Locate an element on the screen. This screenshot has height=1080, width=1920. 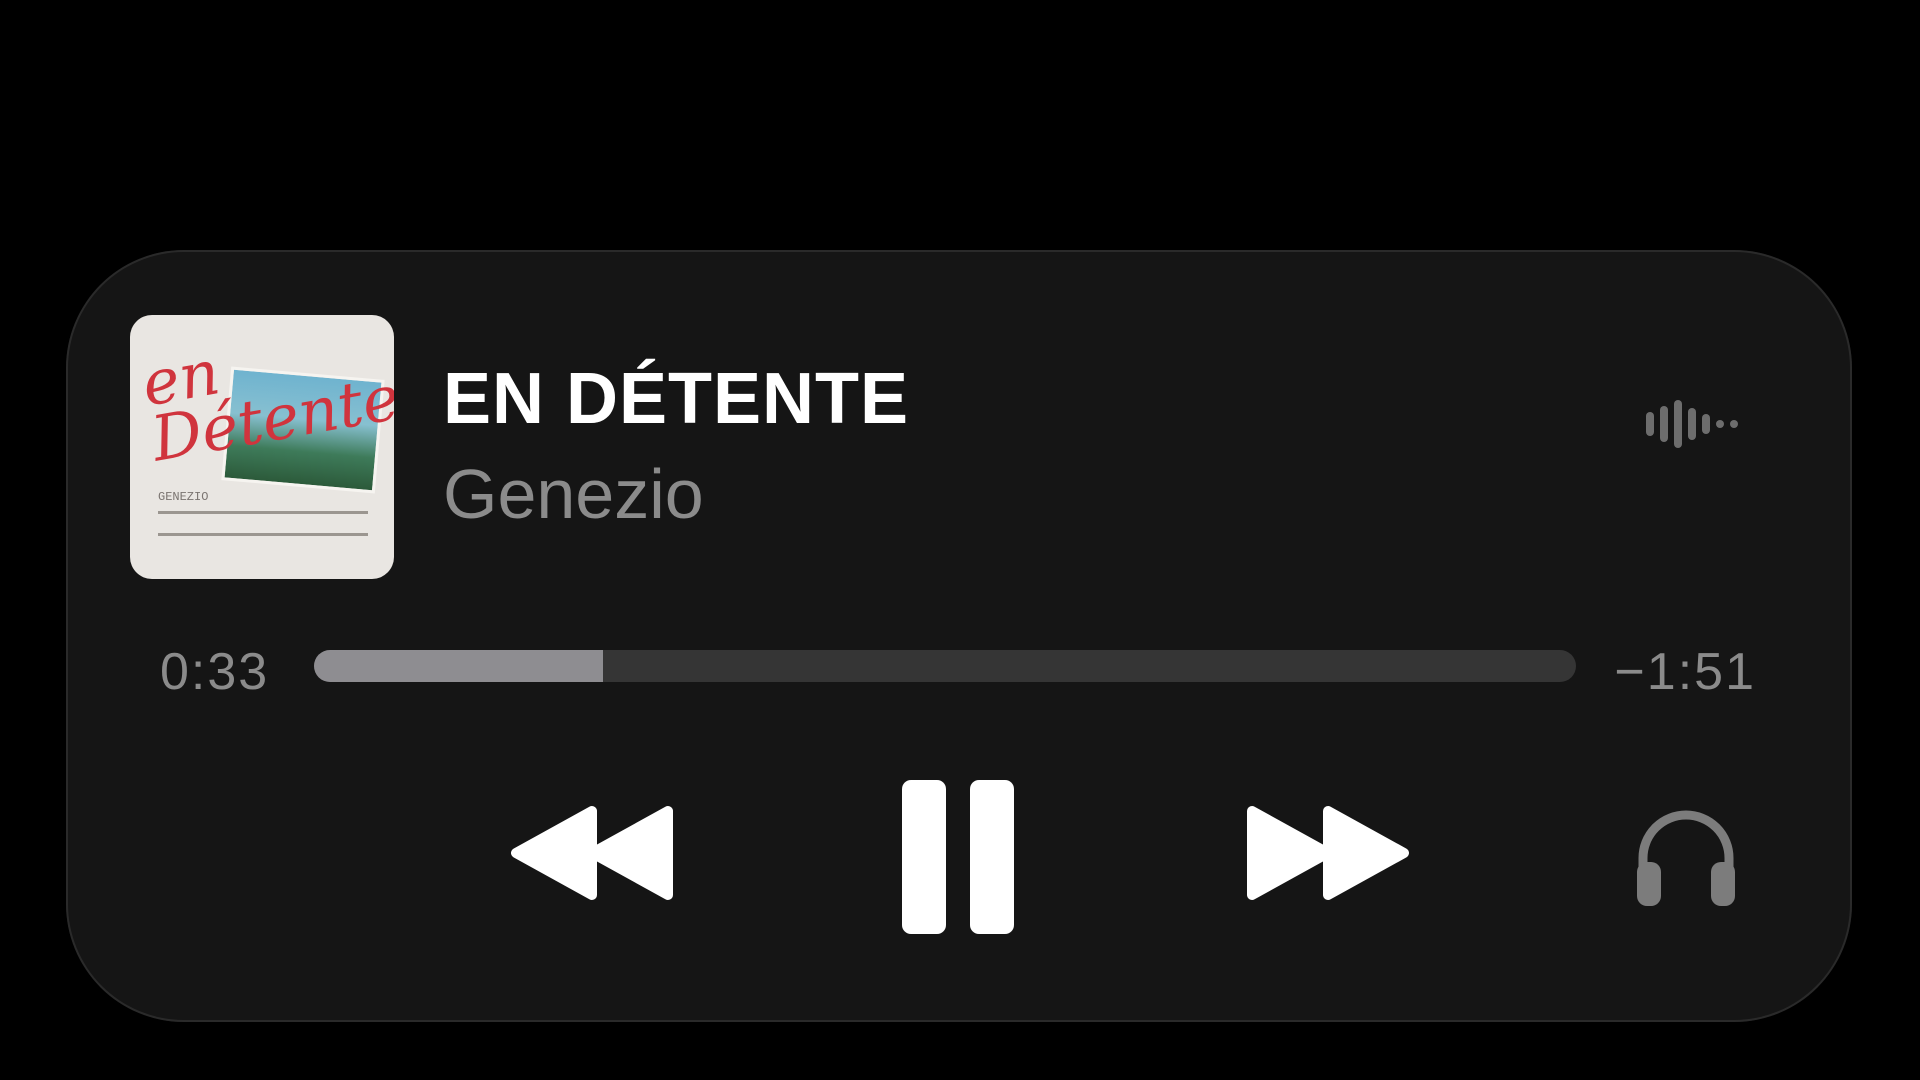
backward-icon is located at coordinates (592, 853).